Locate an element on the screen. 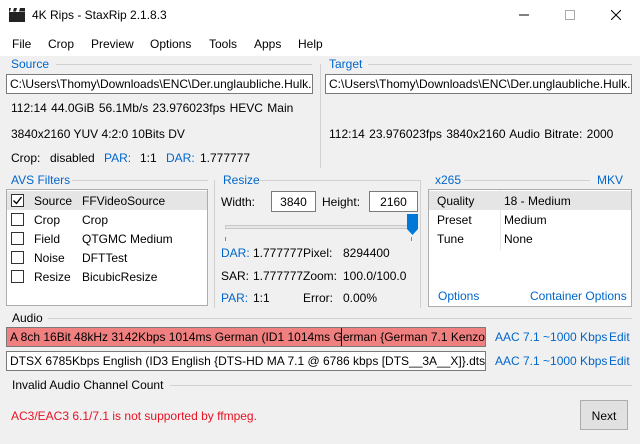  close-button is located at coordinates (617, 15).